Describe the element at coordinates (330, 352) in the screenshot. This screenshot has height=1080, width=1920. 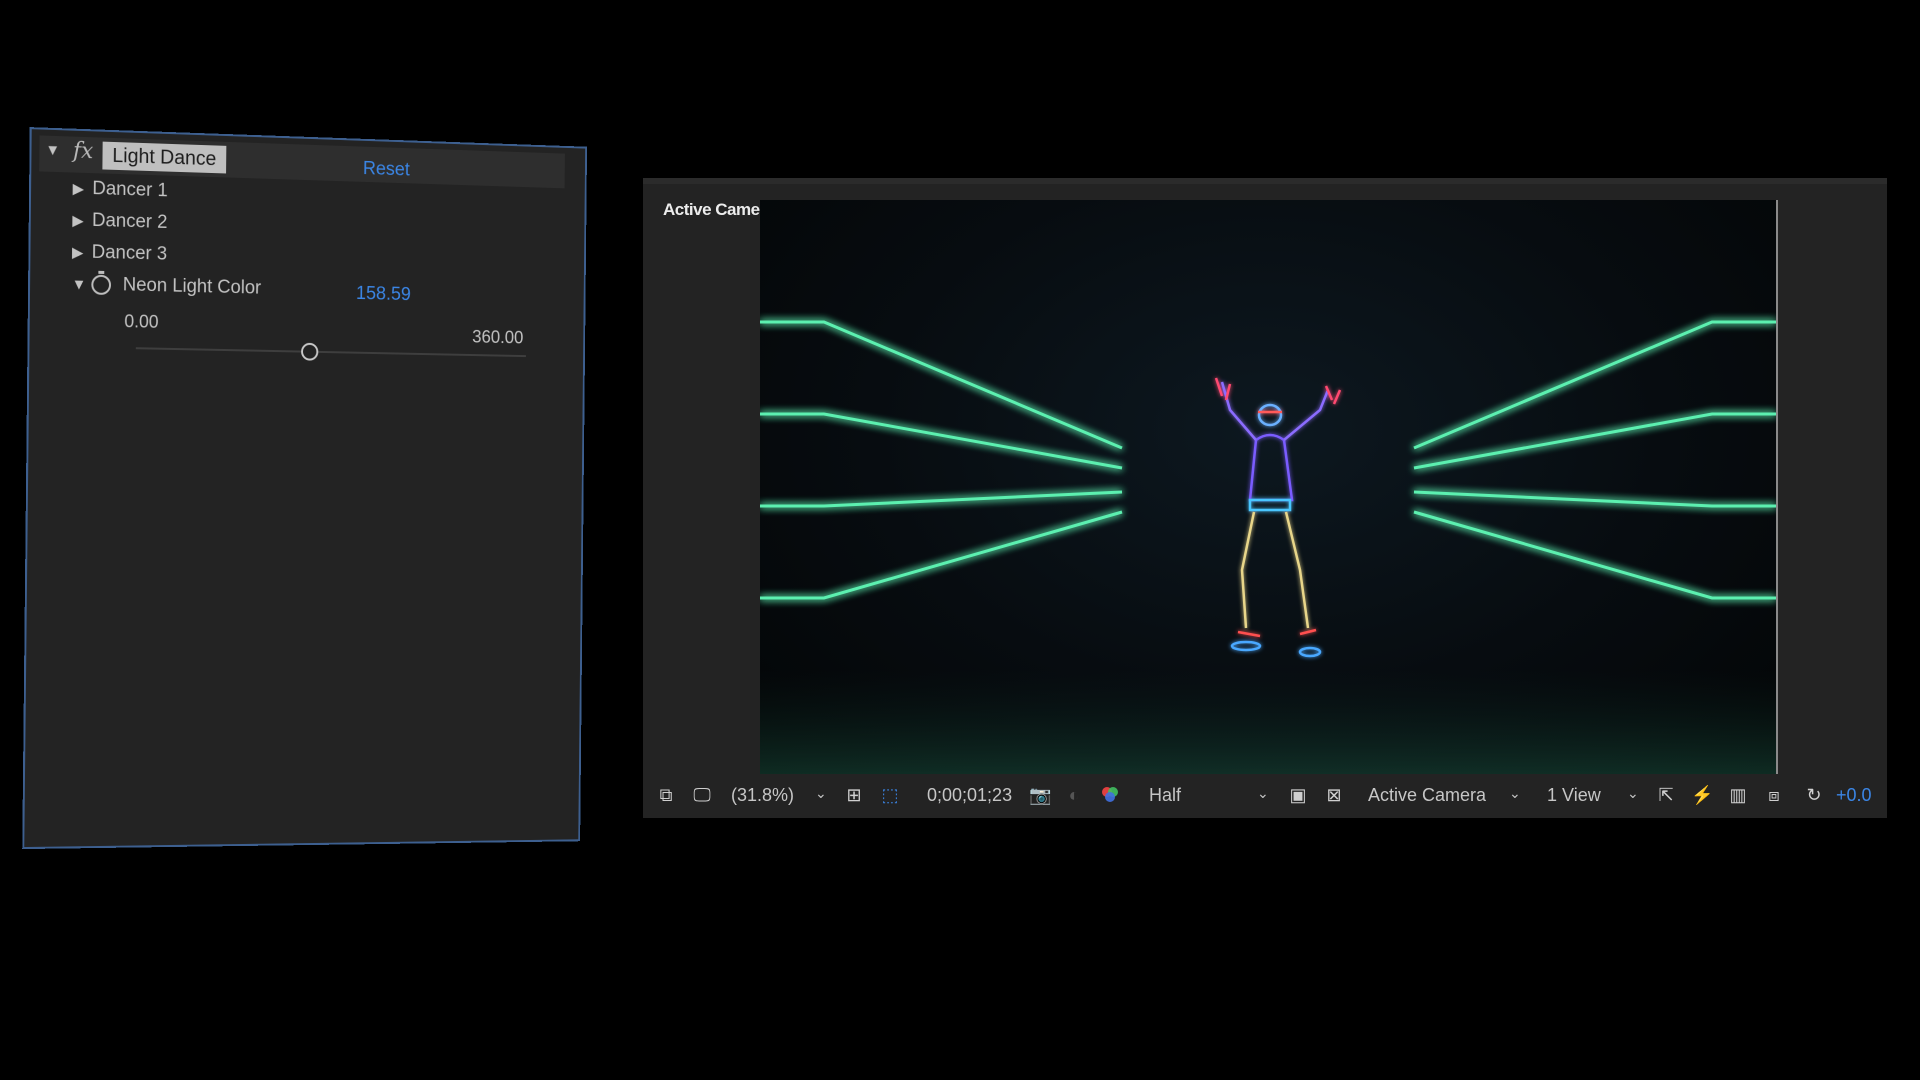
I see `slider-track` at that location.